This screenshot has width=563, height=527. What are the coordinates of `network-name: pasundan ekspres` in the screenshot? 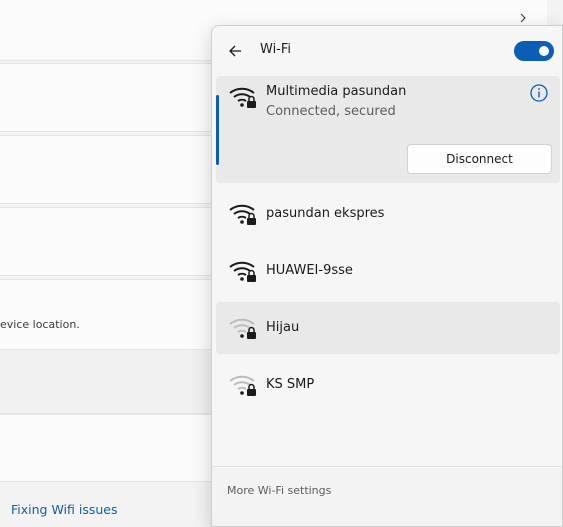 It's located at (325, 213).